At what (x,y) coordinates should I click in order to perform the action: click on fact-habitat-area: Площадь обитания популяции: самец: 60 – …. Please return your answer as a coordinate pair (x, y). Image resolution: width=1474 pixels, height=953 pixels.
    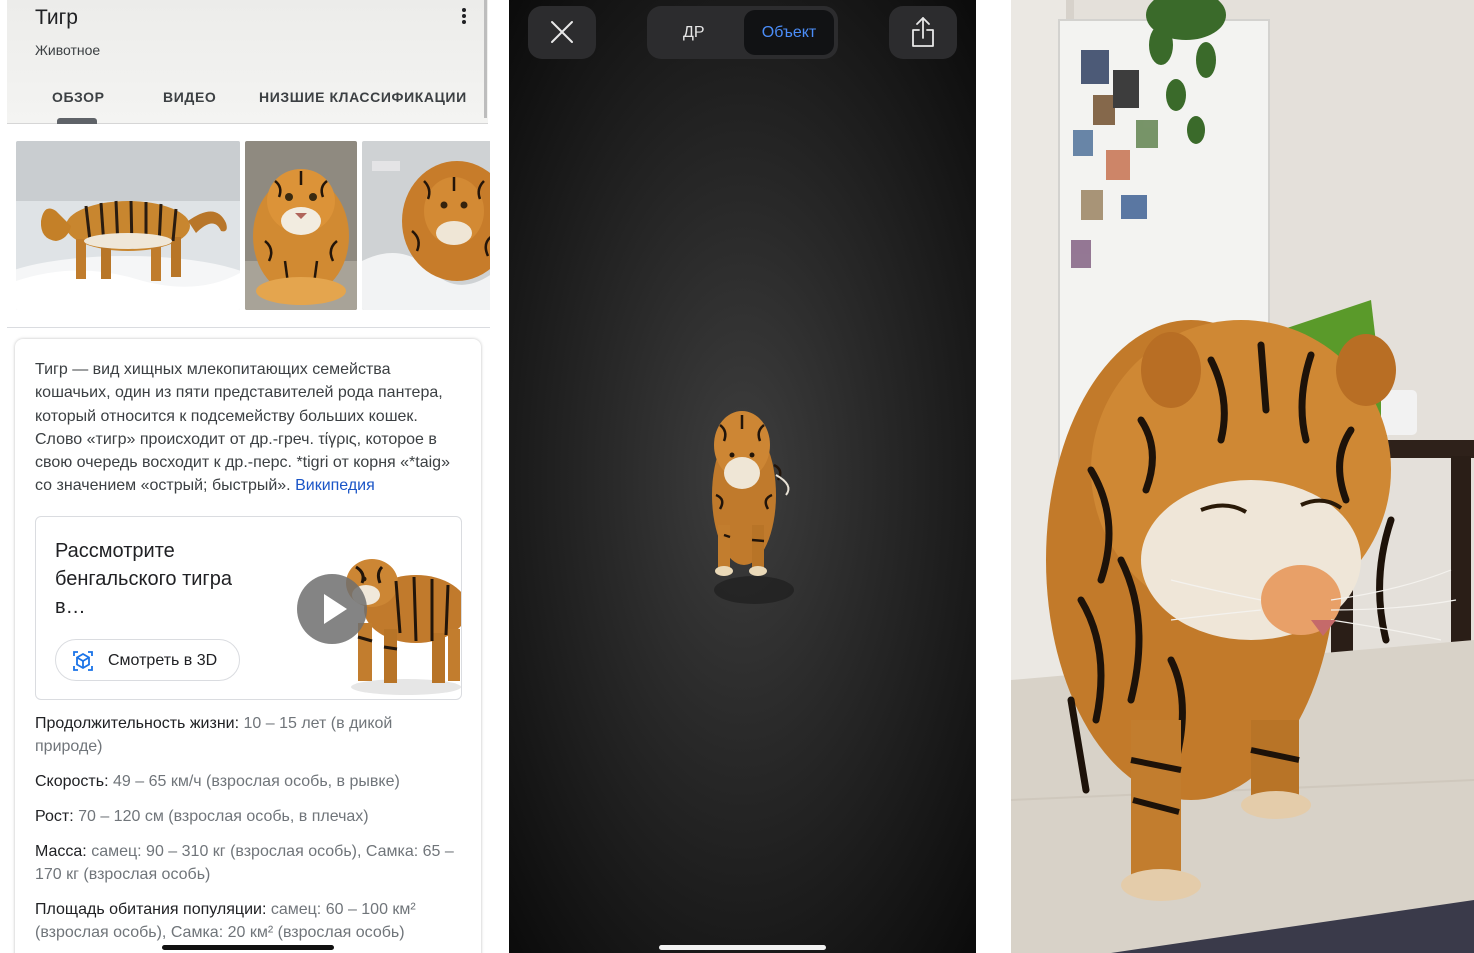
    Looking at the image, I should click on (247, 921).